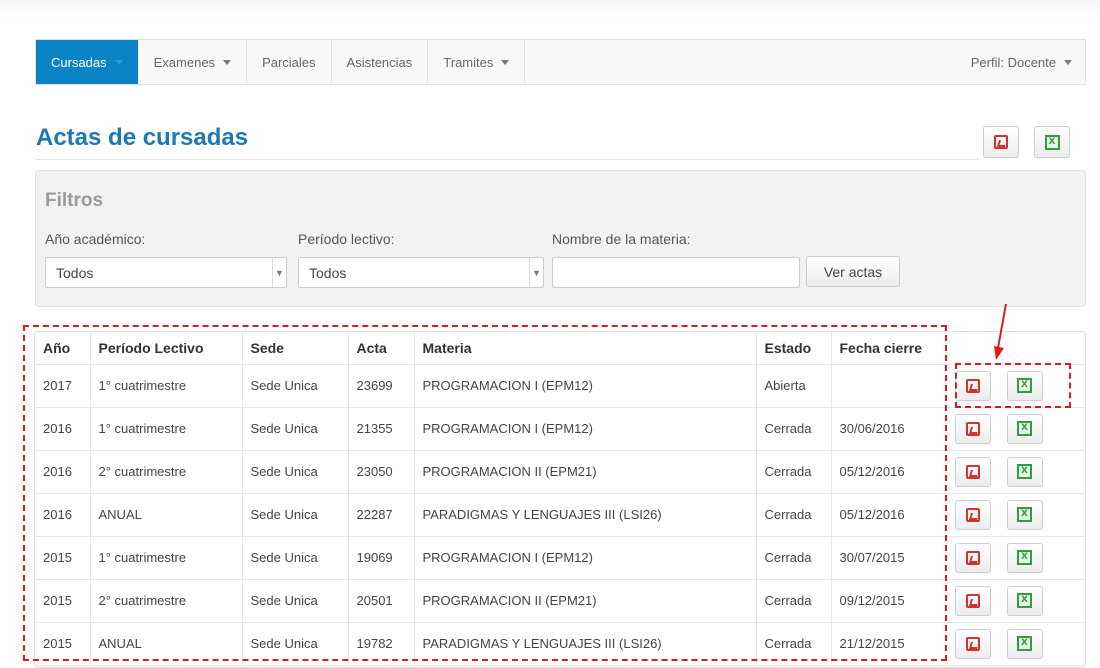  What do you see at coordinates (1052, 142) in the screenshot?
I see `export-excel-button: X` at bounding box center [1052, 142].